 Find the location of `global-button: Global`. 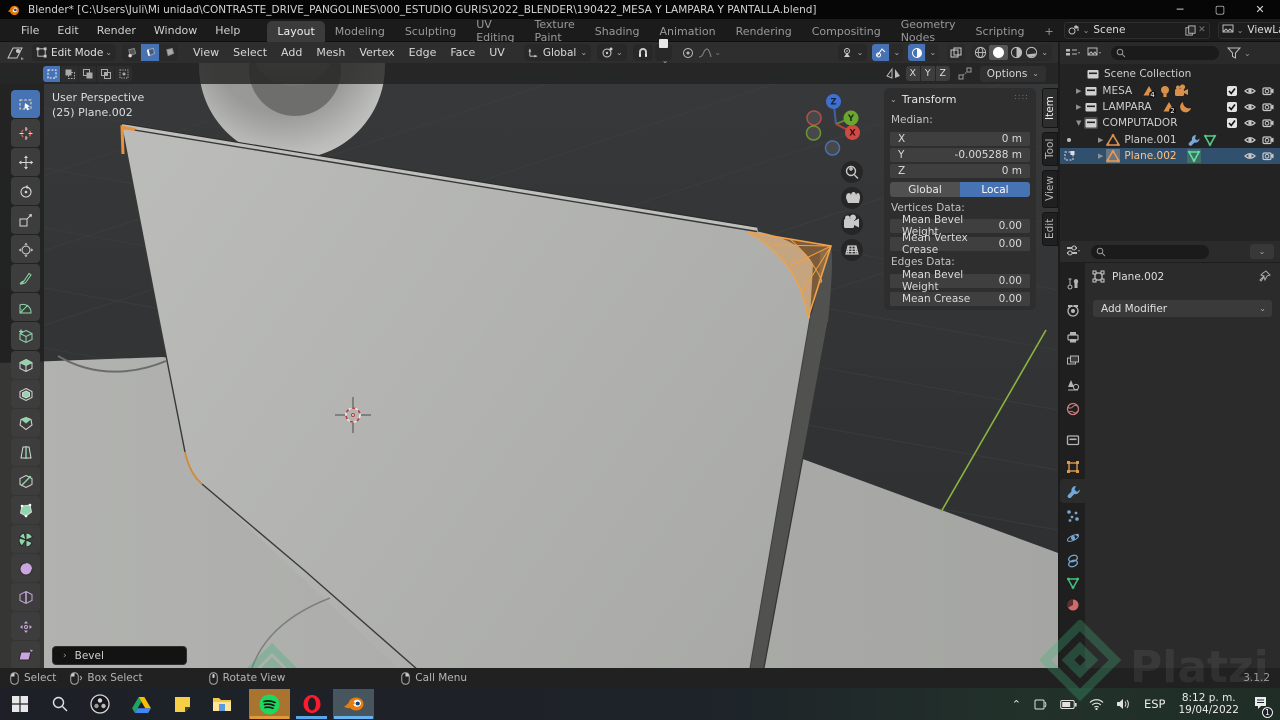

global-button: Global is located at coordinates (925, 189).